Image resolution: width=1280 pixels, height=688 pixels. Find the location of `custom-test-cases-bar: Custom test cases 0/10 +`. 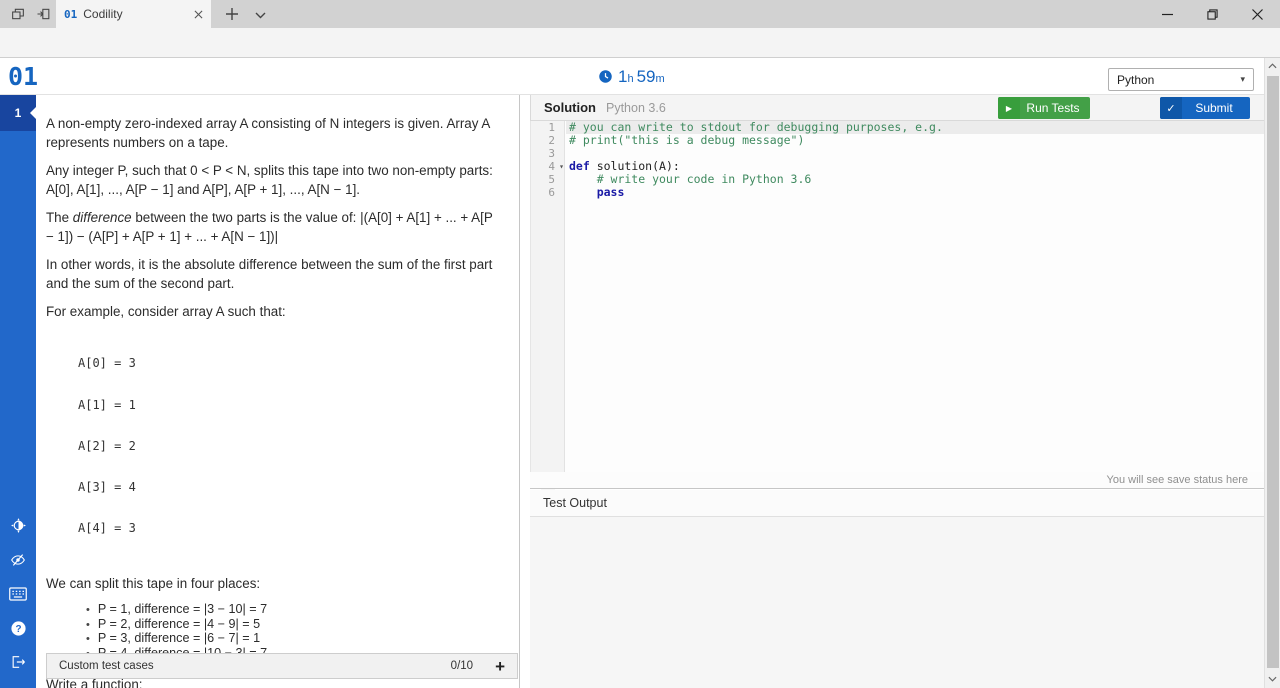

custom-test-cases-bar: Custom test cases 0/10 + is located at coordinates (282, 666).